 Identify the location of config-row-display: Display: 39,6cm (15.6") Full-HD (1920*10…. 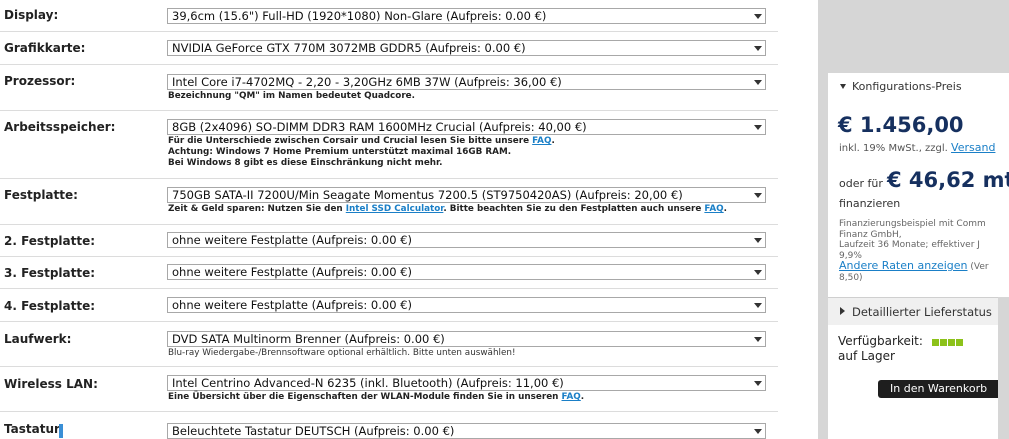
(389, 16).